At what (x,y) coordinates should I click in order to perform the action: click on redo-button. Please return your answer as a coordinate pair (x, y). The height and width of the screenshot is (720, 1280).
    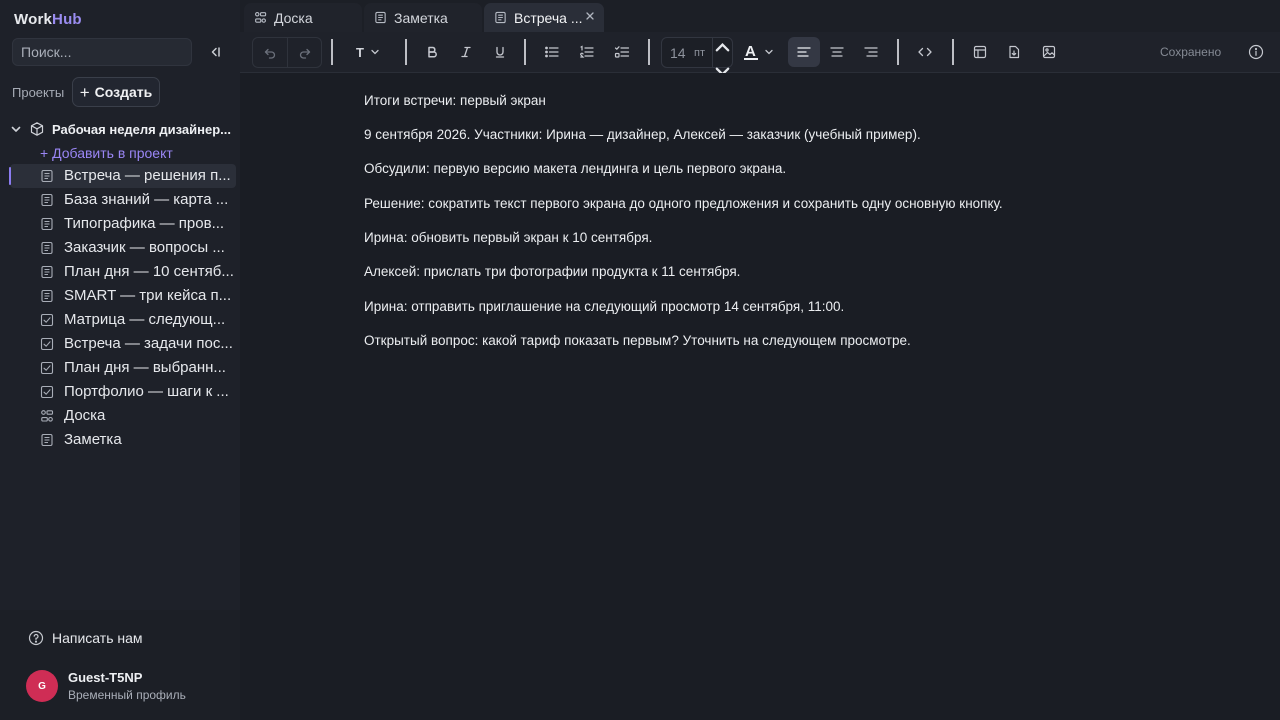
    Looking at the image, I should click on (305, 52).